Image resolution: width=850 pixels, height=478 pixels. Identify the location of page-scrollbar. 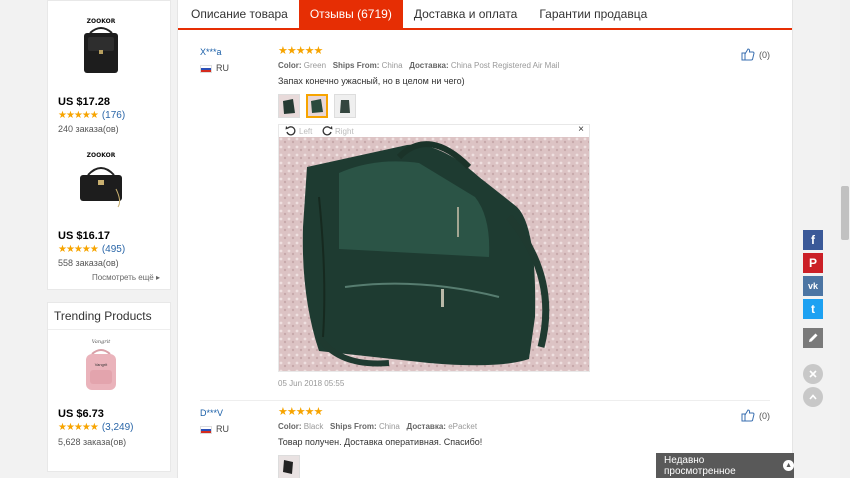
(845, 239).